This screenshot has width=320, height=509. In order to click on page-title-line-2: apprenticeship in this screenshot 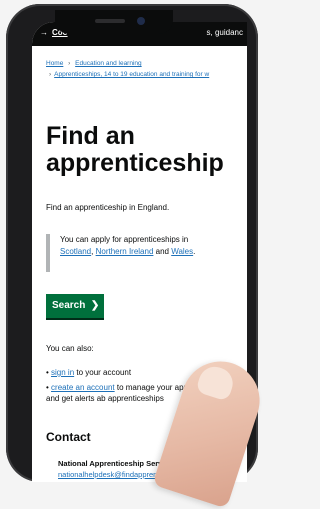, I will do `click(135, 163)`.